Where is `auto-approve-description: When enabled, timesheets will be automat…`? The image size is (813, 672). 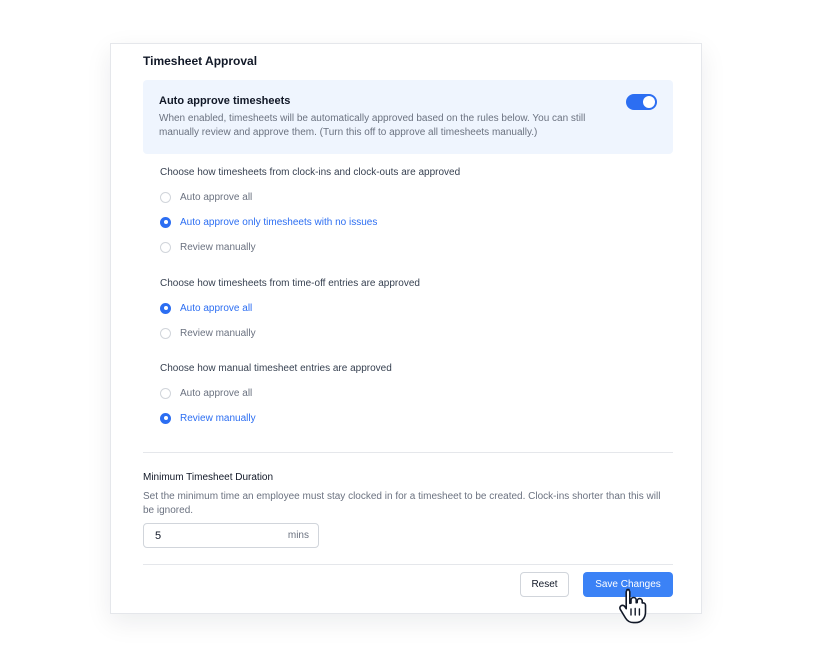 auto-approve-description: When enabled, timesheets will be automat… is located at coordinates (372, 125).